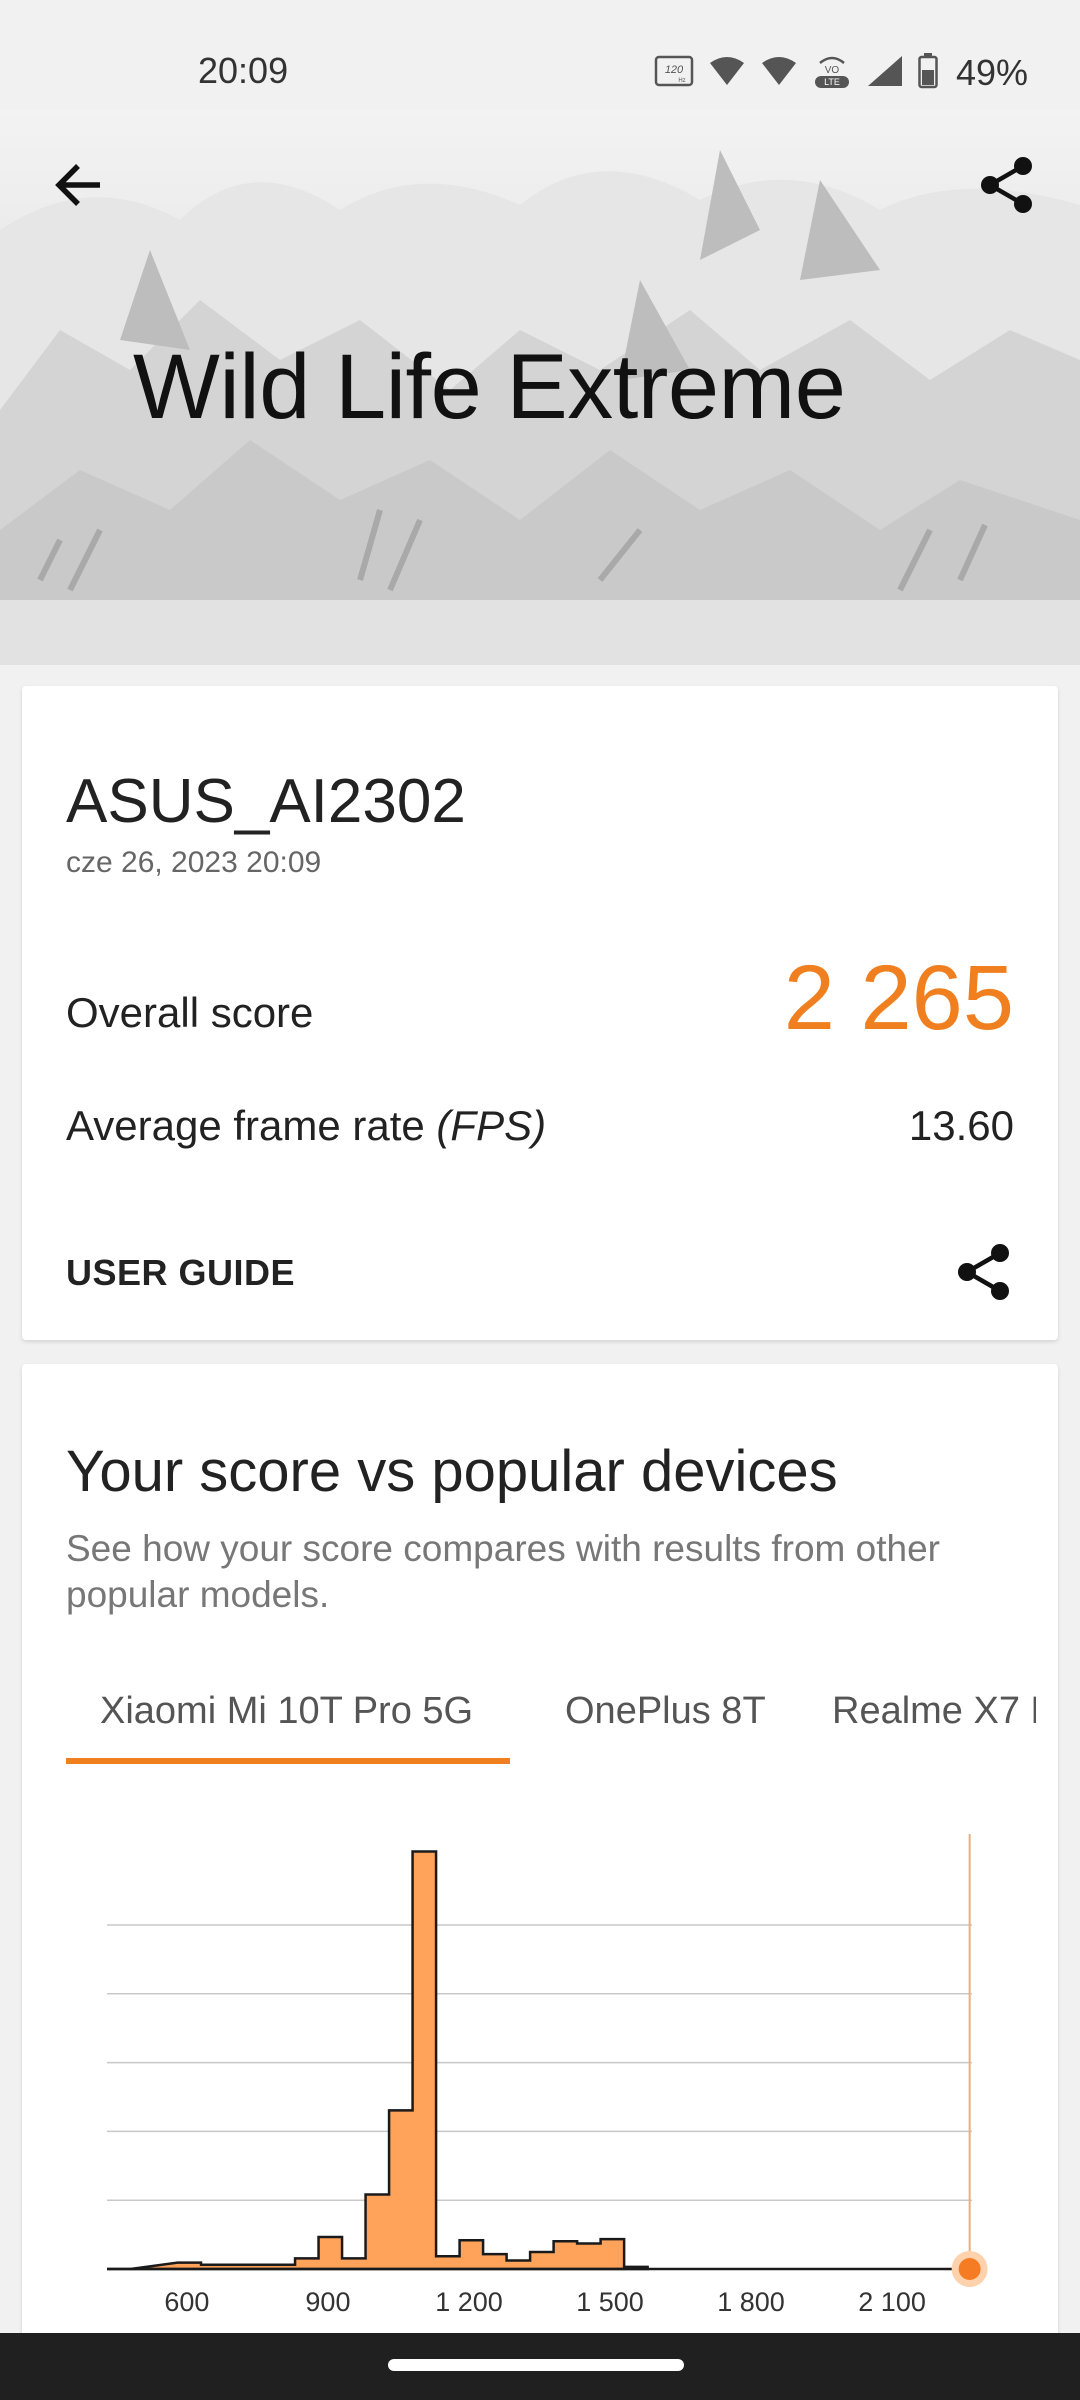  Describe the element at coordinates (327, 2302) in the screenshot. I see `x-tick-label: 900` at that location.